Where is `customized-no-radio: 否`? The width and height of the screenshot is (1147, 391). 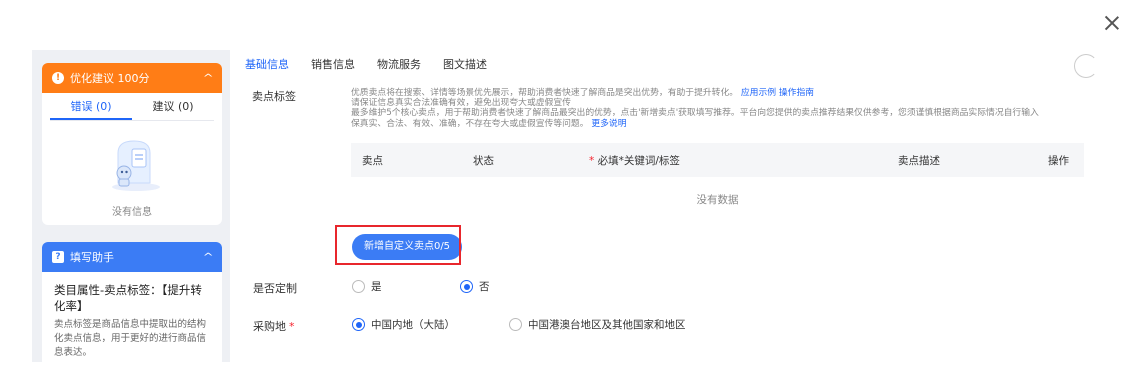
customized-no-radio: 否 is located at coordinates (475, 286).